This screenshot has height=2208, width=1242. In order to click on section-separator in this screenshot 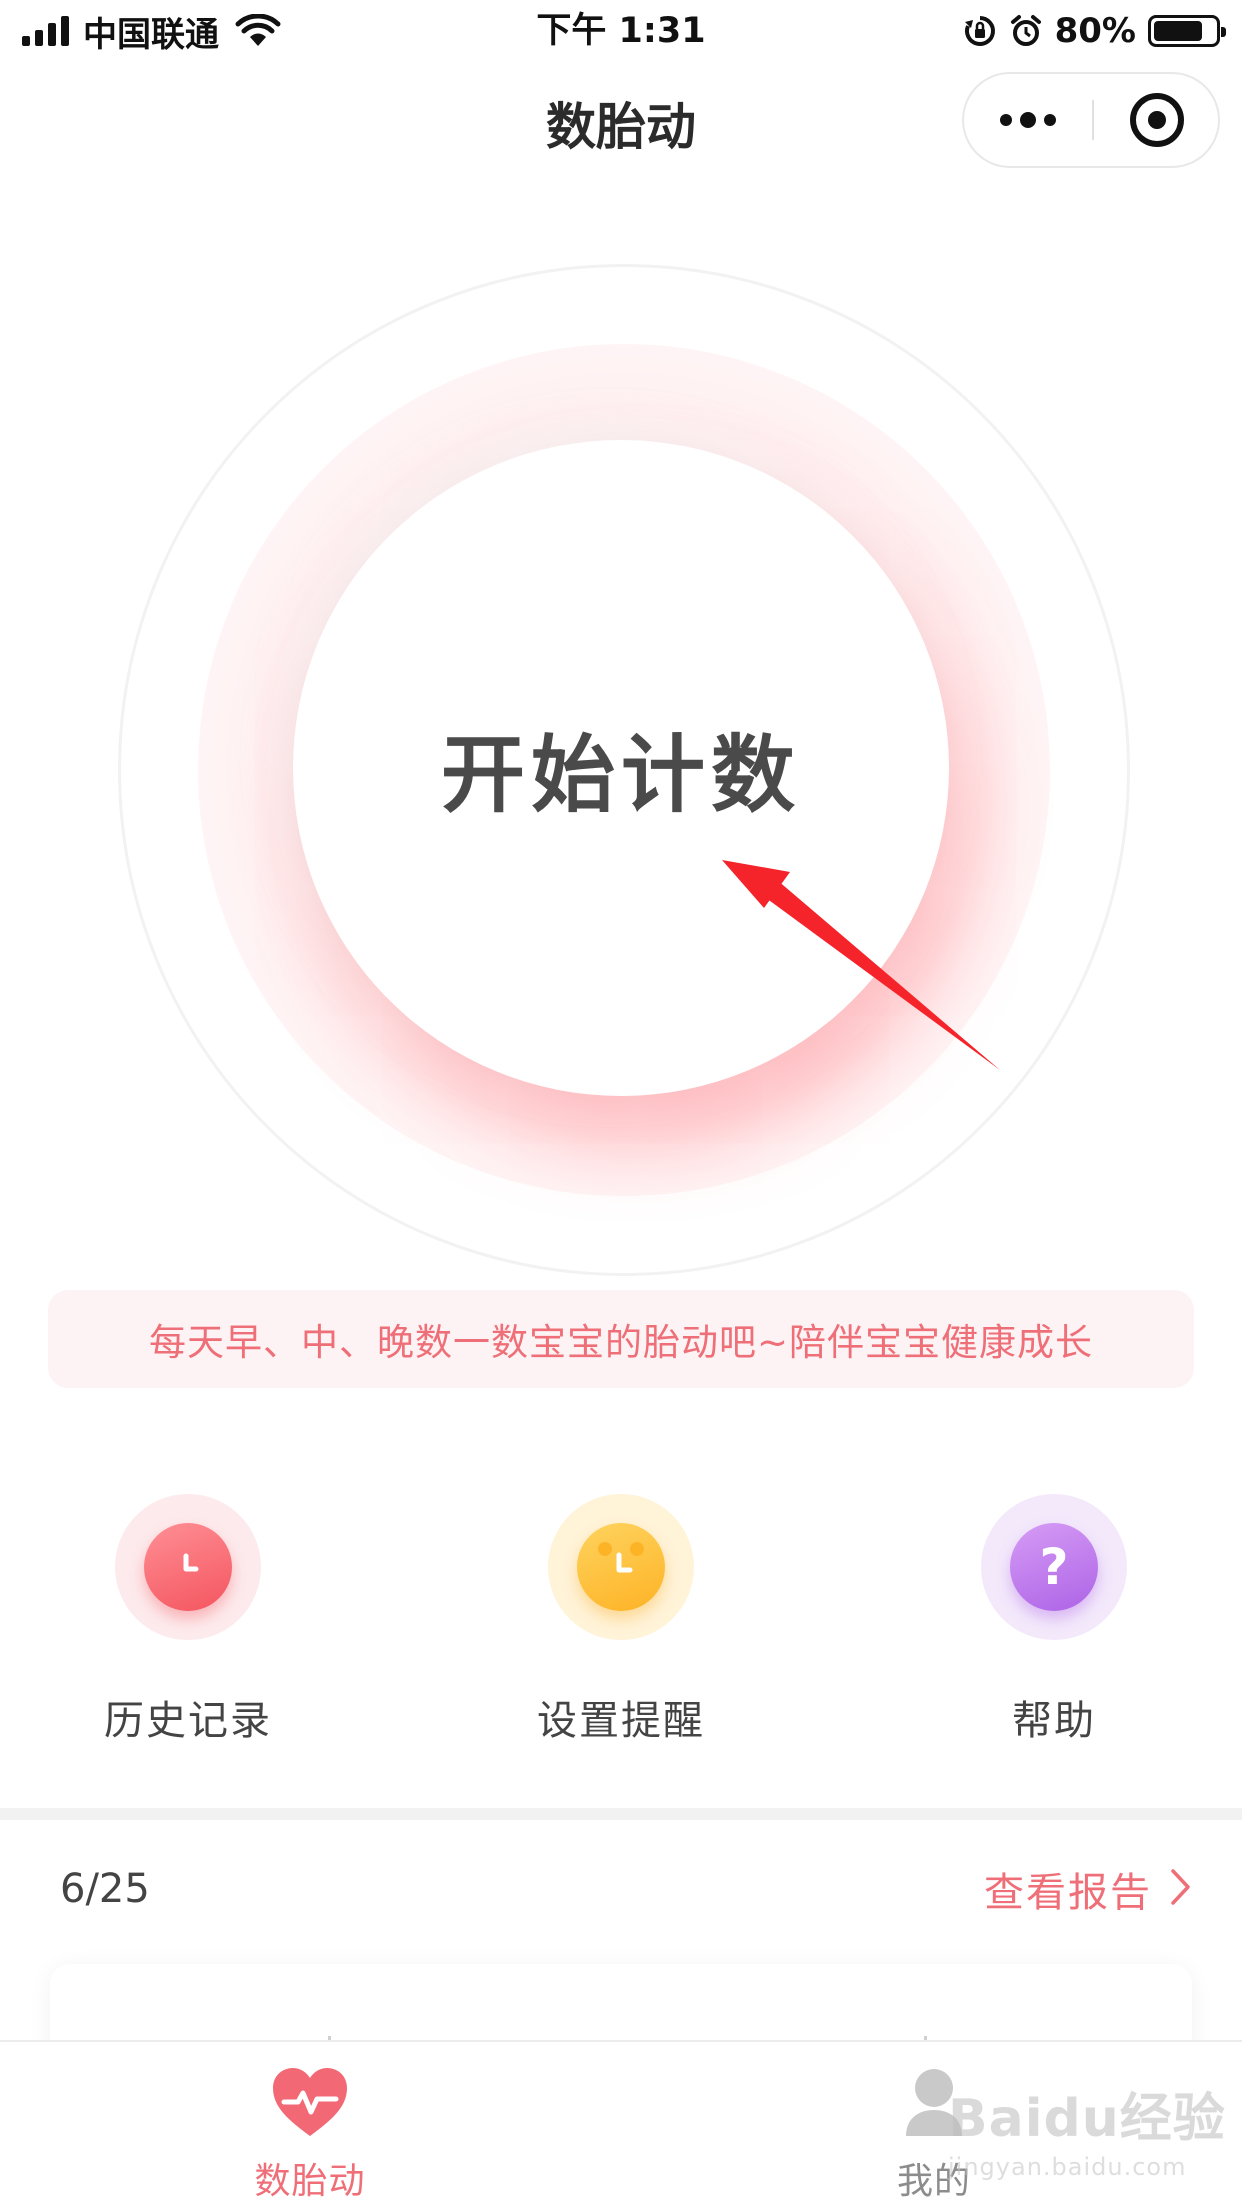, I will do `click(621, 1814)`.